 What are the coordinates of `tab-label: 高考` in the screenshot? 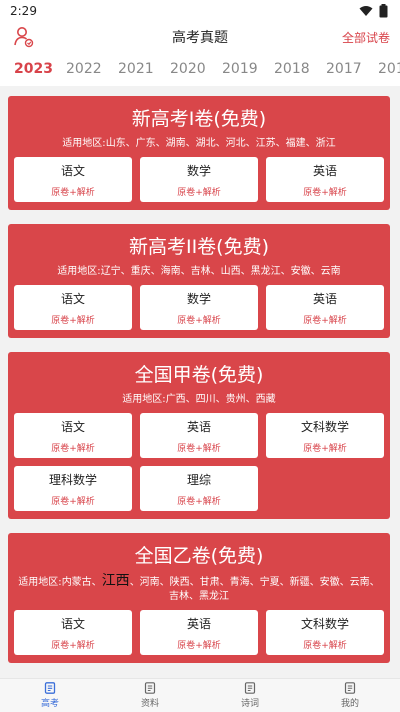 It's located at (49, 704).